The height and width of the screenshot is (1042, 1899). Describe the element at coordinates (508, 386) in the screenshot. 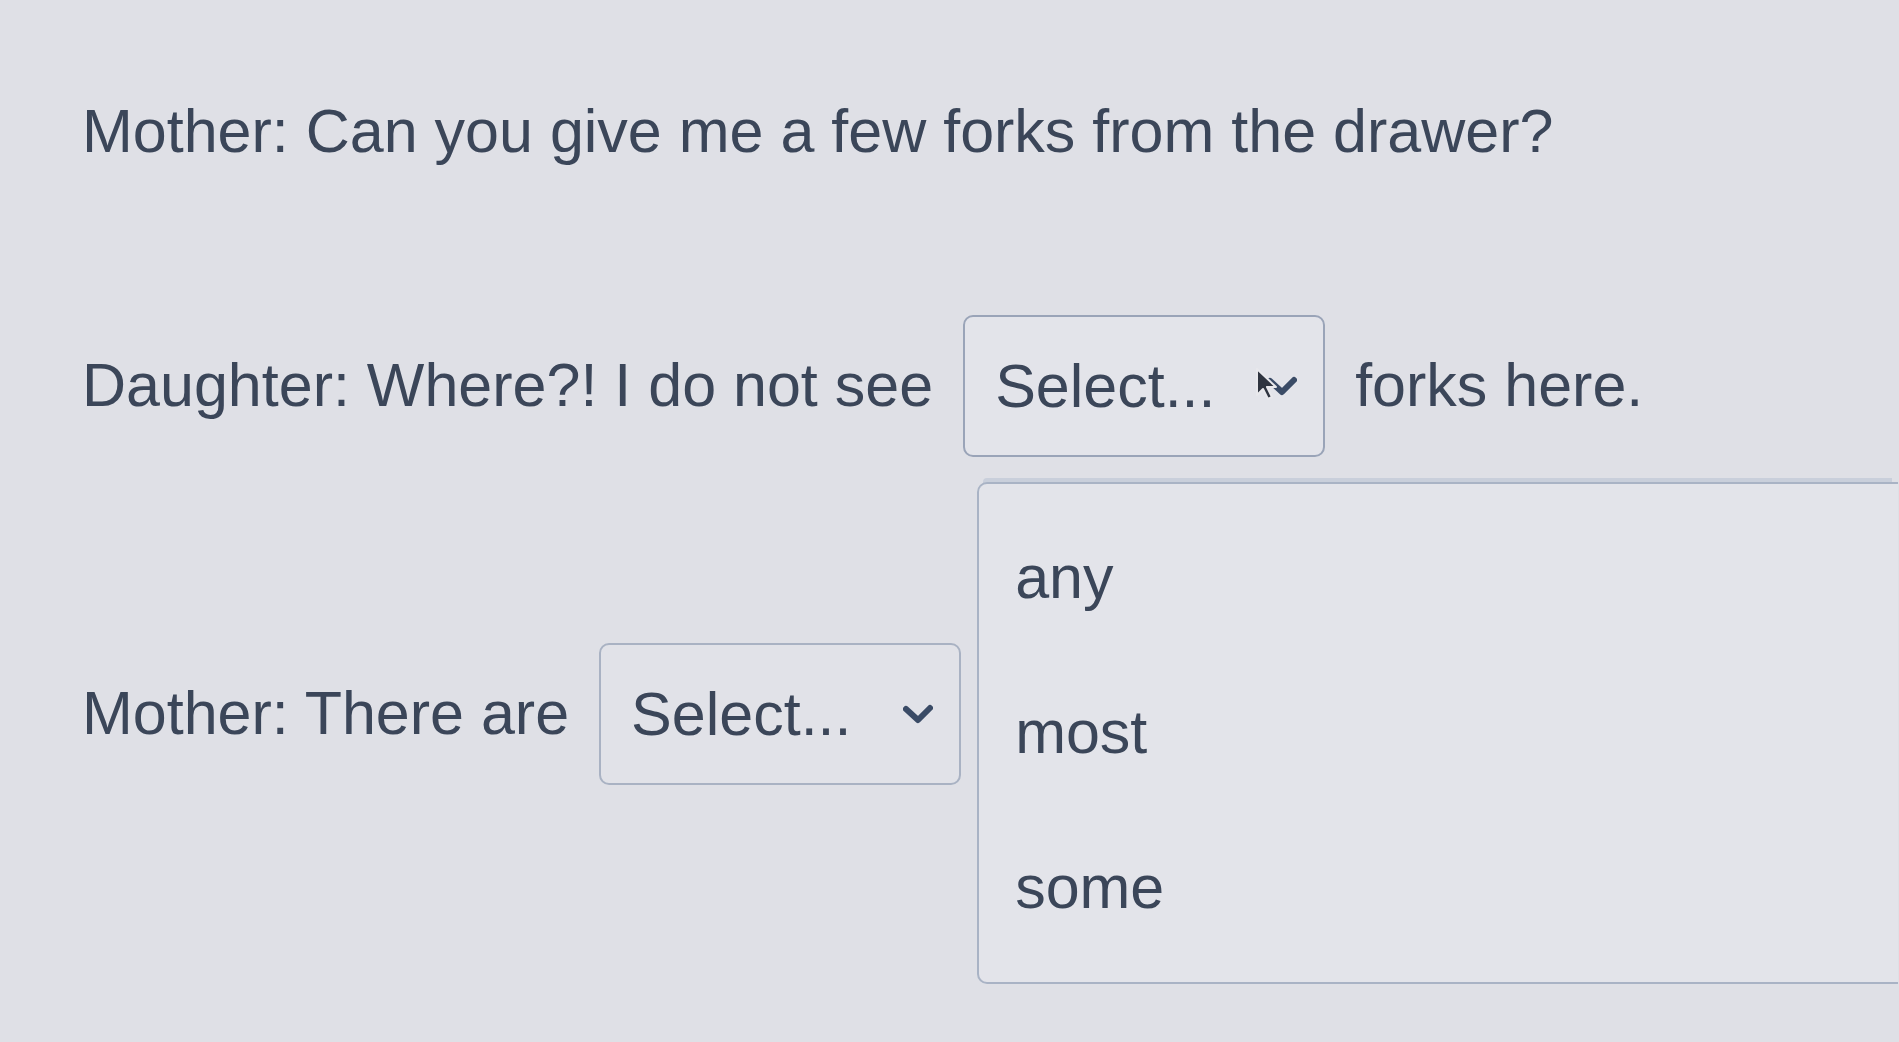

I see `dialogue-text: Daughter: Where?! I do not see` at that location.